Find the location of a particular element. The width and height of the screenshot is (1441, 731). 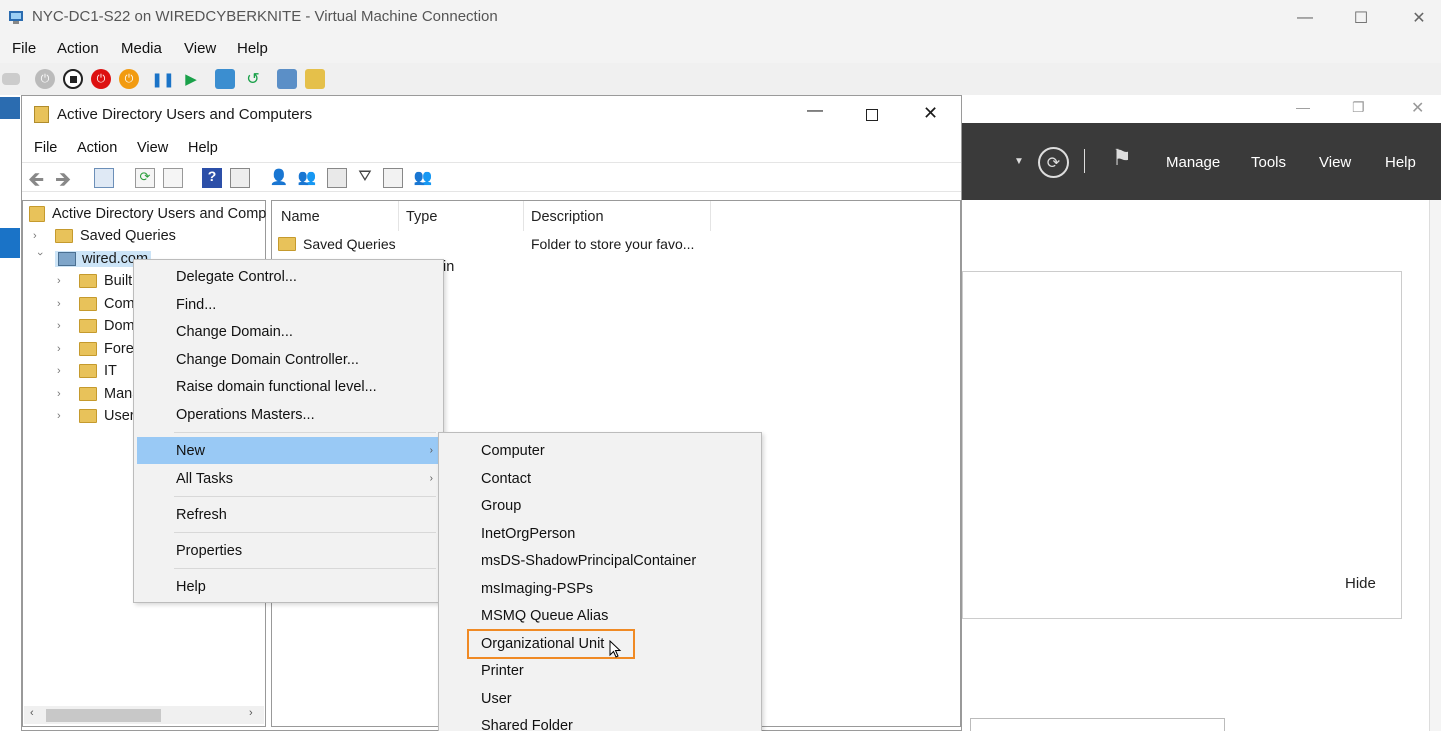

checkpoint-icon is located at coordinates (225, 79).